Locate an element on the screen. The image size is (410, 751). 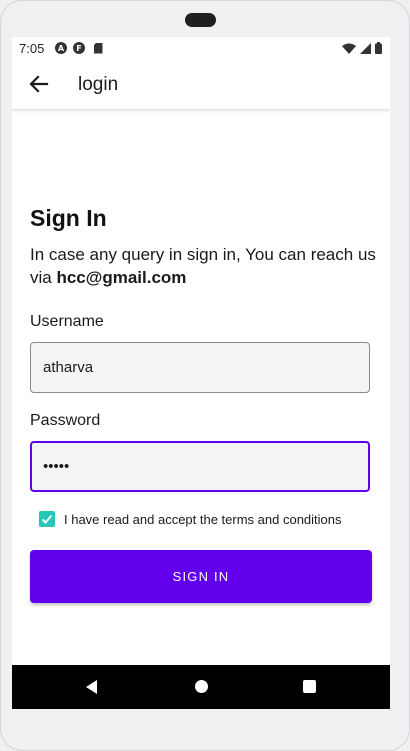
nav-back-icon is located at coordinates (91, 687).